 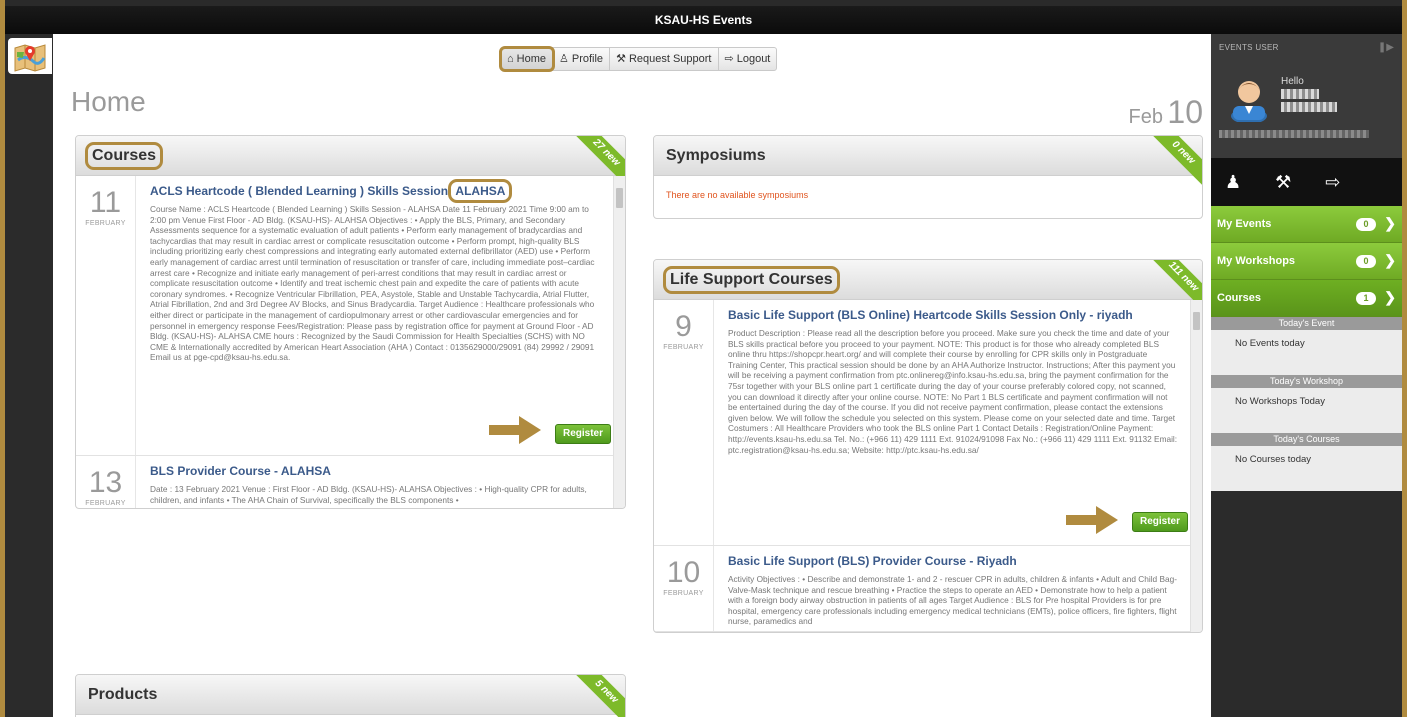 What do you see at coordinates (1306, 96) in the screenshot?
I see `user-box: EVENTS USER ❚▶ Hello` at bounding box center [1306, 96].